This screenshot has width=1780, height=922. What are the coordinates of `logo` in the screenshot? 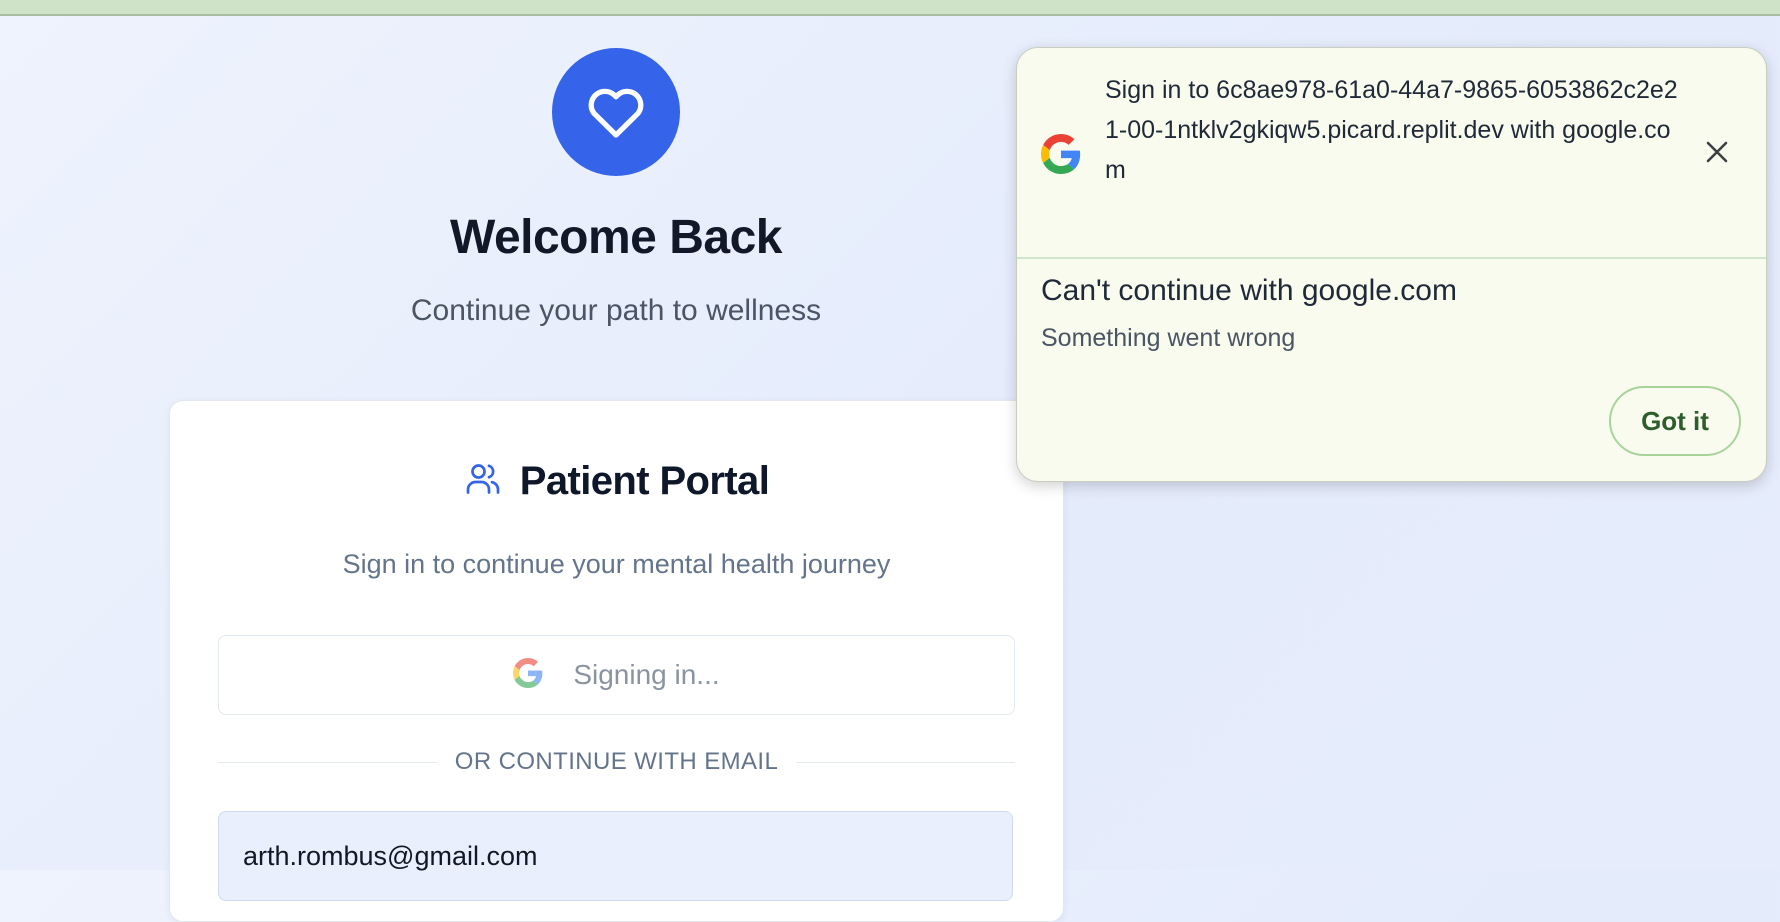 It's located at (616, 112).